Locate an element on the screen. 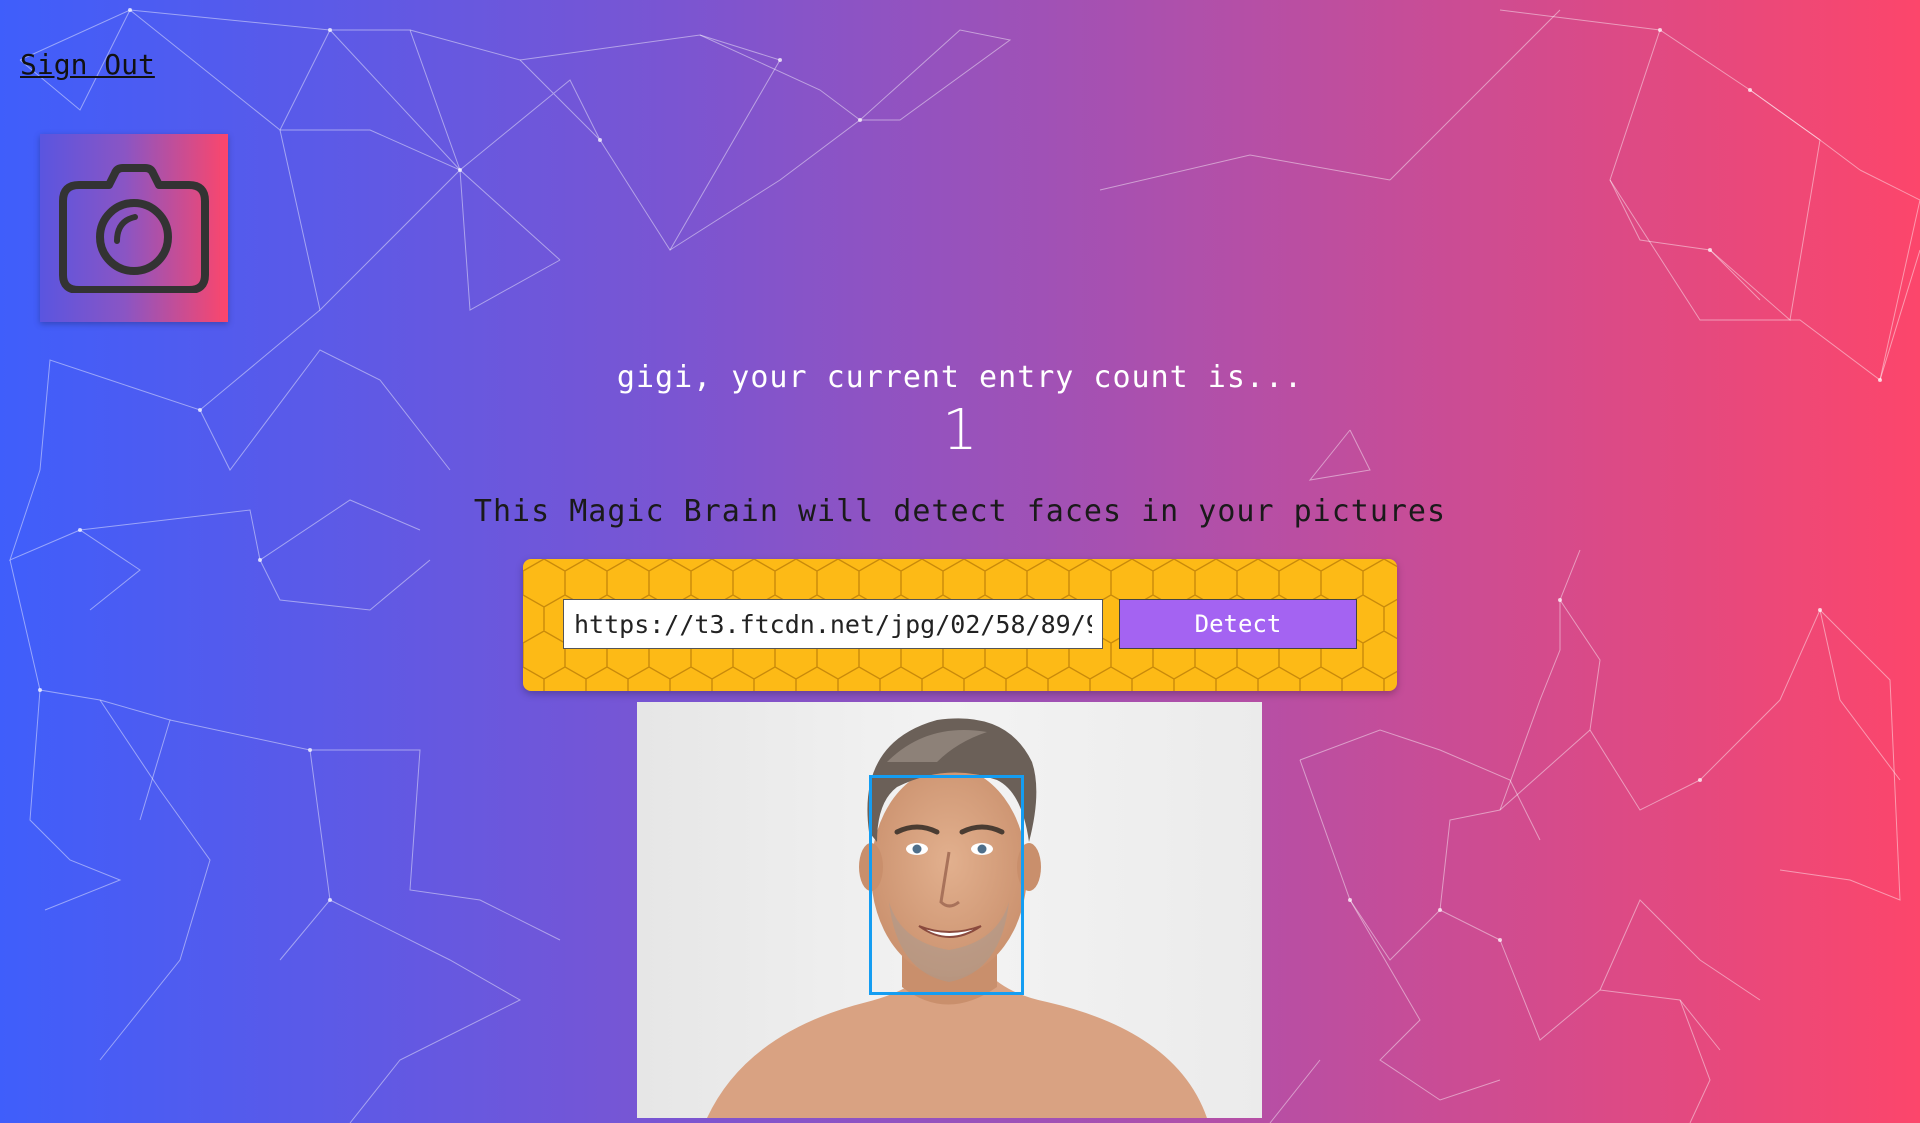 The width and height of the screenshot is (1920, 1123). result-image is located at coordinates (949, 910).